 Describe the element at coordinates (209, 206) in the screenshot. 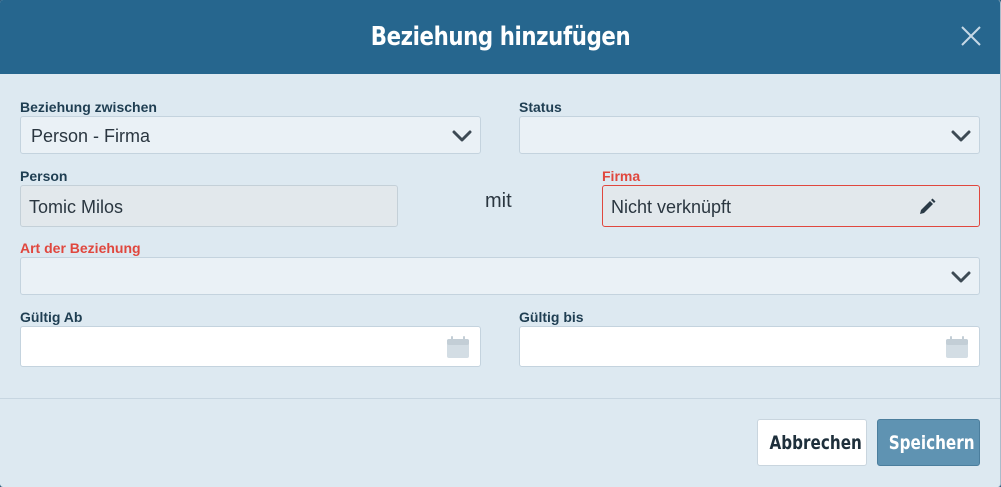

I see `person-field: Tomic Milos` at that location.